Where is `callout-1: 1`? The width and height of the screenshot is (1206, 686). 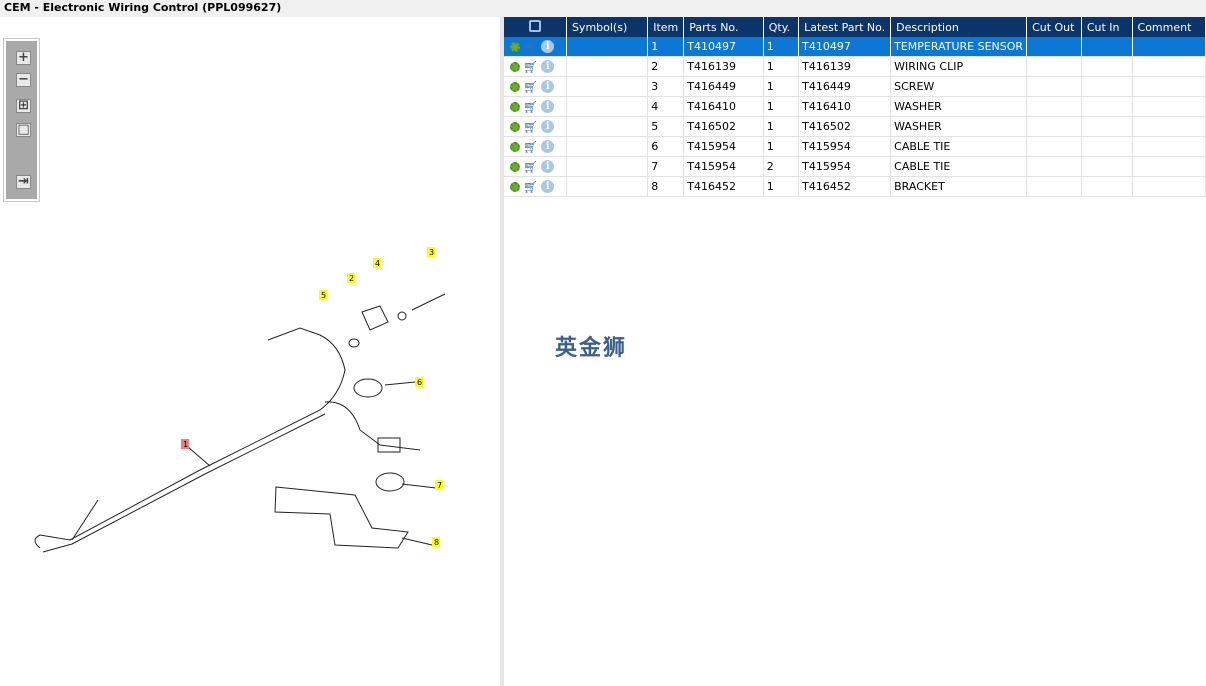 callout-1: 1 is located at coordinates (185, 444).